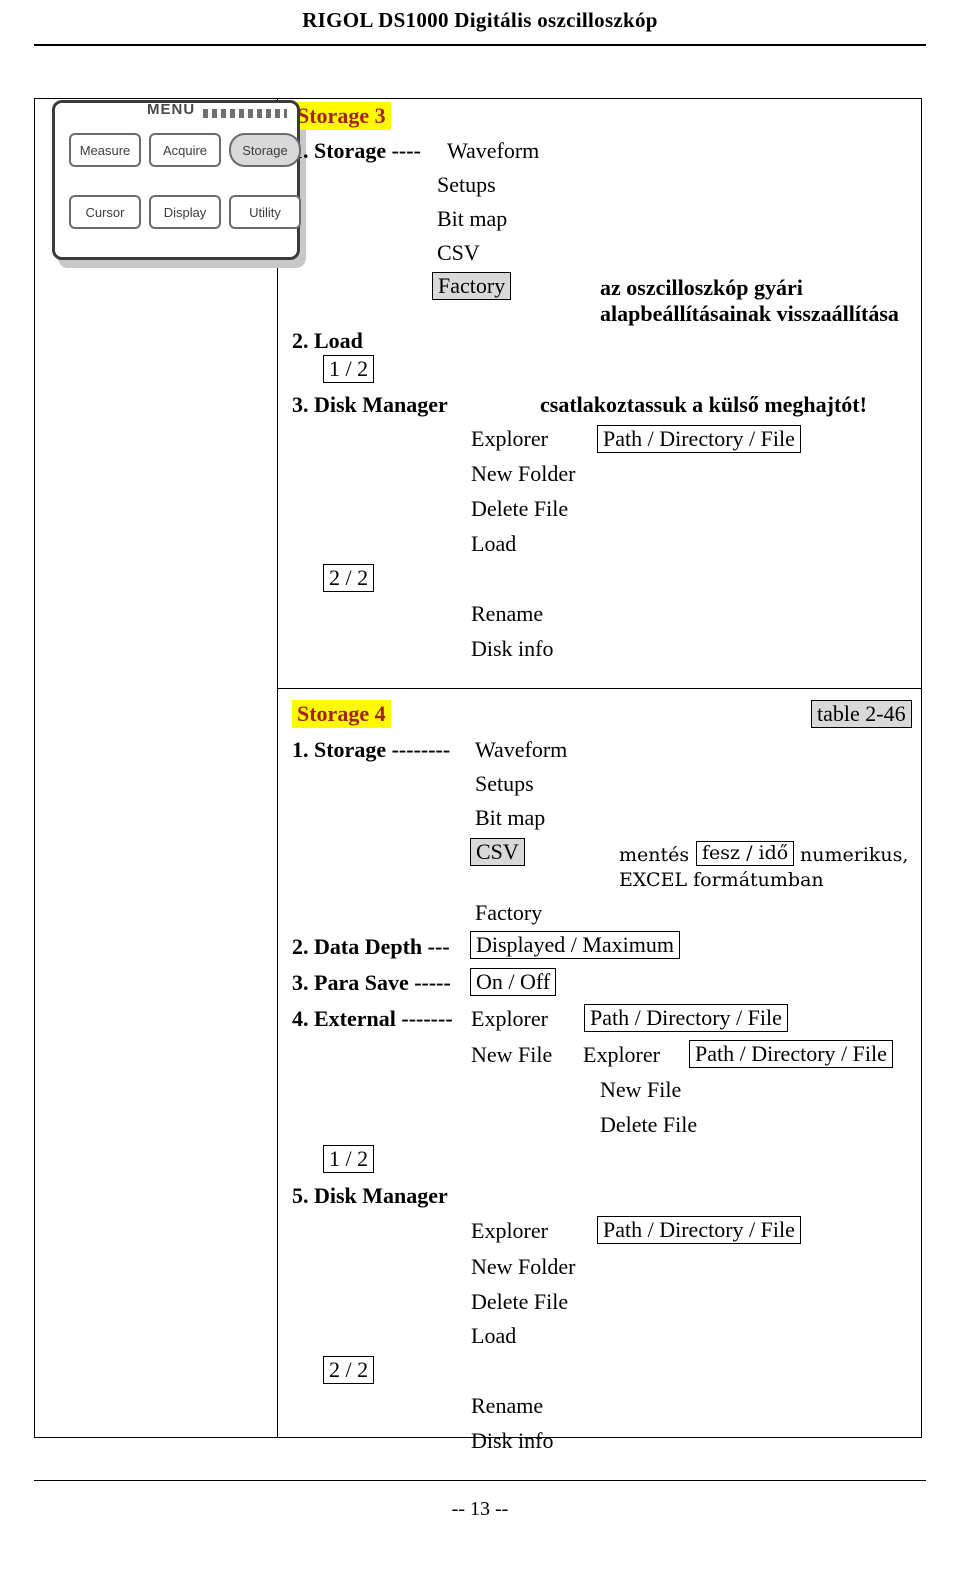 The width and height of the screenshot is (960, 1580). I want to click on storage4-item3-value: On / Off, so click(513, 982).